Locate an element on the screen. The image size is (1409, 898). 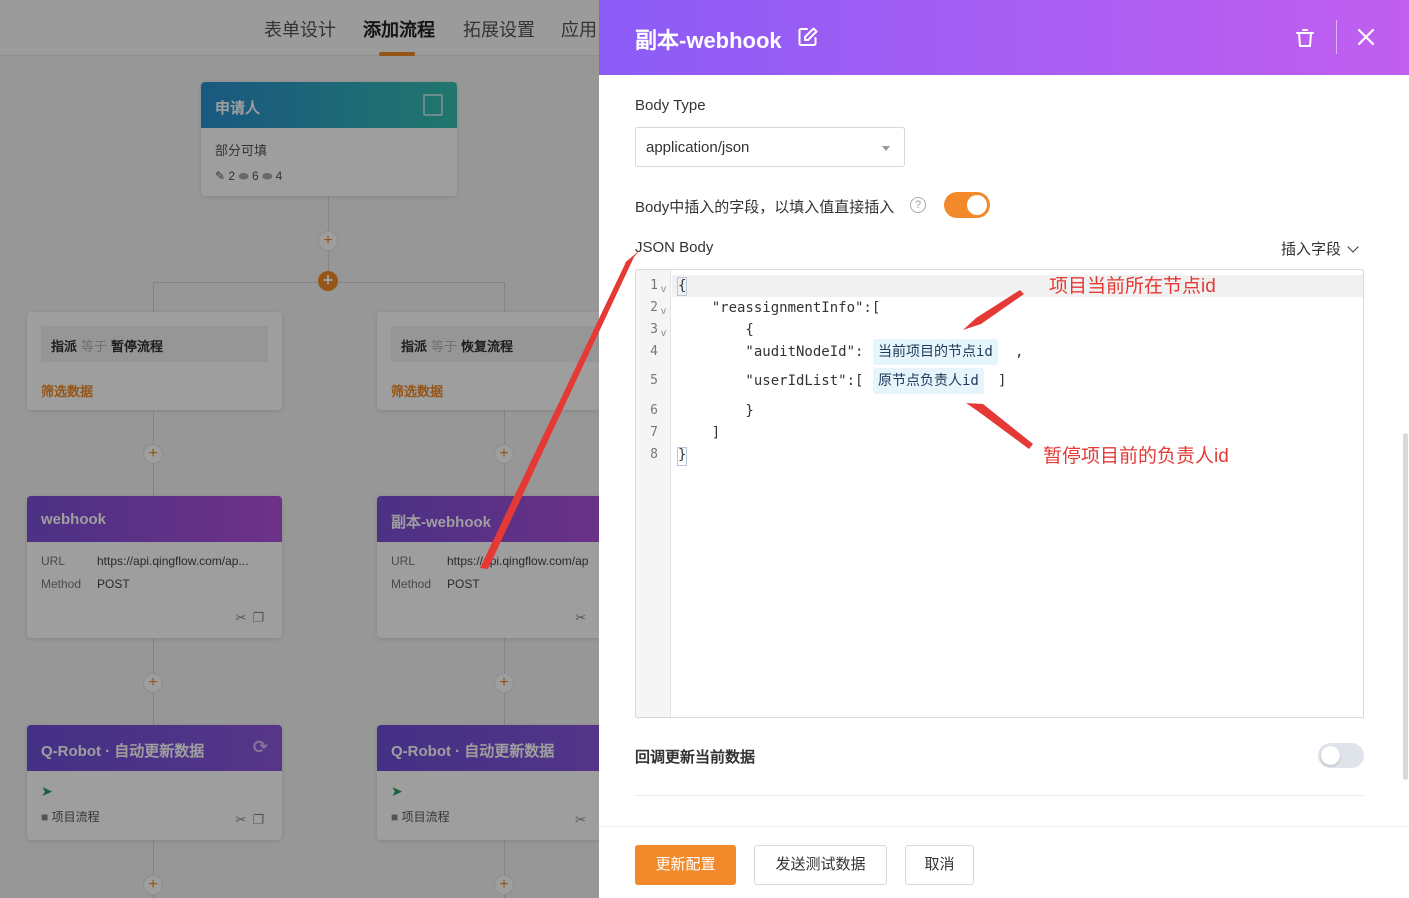
line-number: 6 is located at coordinates (654, 410).